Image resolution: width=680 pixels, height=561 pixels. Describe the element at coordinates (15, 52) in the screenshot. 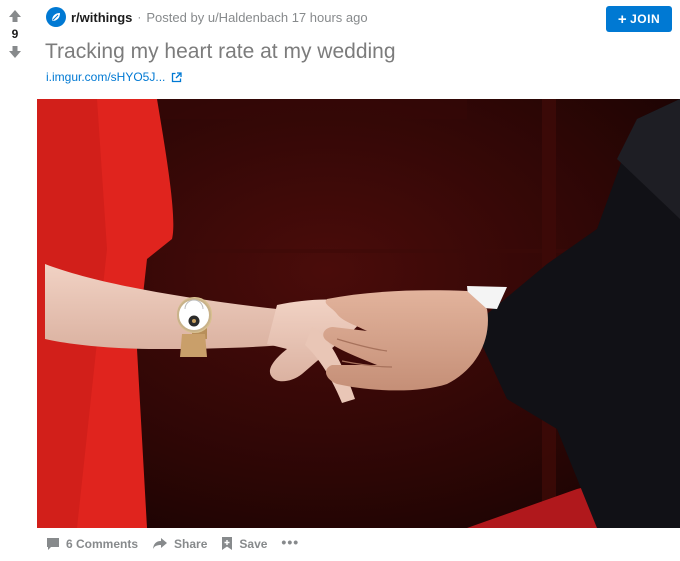

I see `downvote-arrow-icon` at that location.